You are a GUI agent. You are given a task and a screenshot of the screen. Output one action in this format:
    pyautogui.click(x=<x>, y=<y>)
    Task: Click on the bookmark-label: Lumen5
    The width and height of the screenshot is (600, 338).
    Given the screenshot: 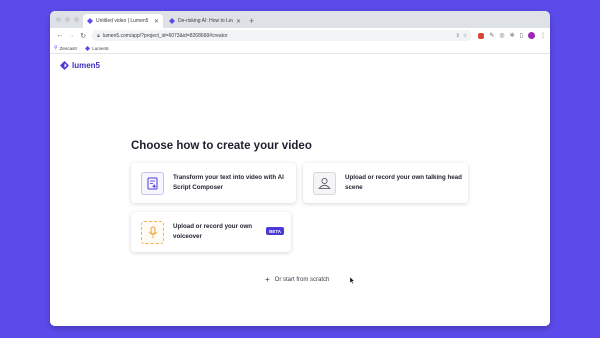 What is the action you would take?
    pyautogui.click(x=100, y=48)
    